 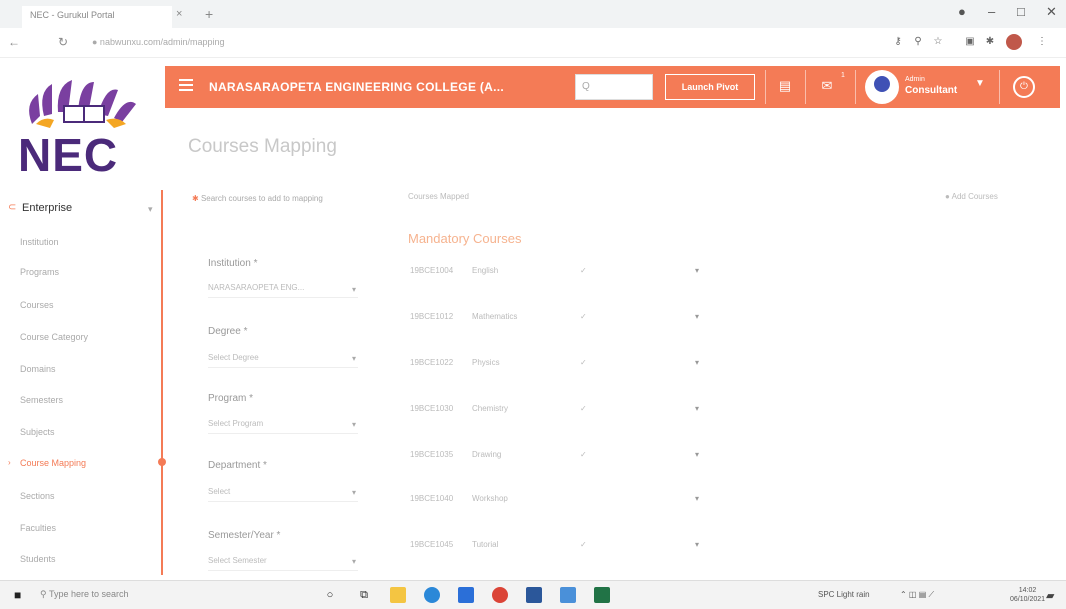 I want to click on active-indicator, so click(x=162, y=462).